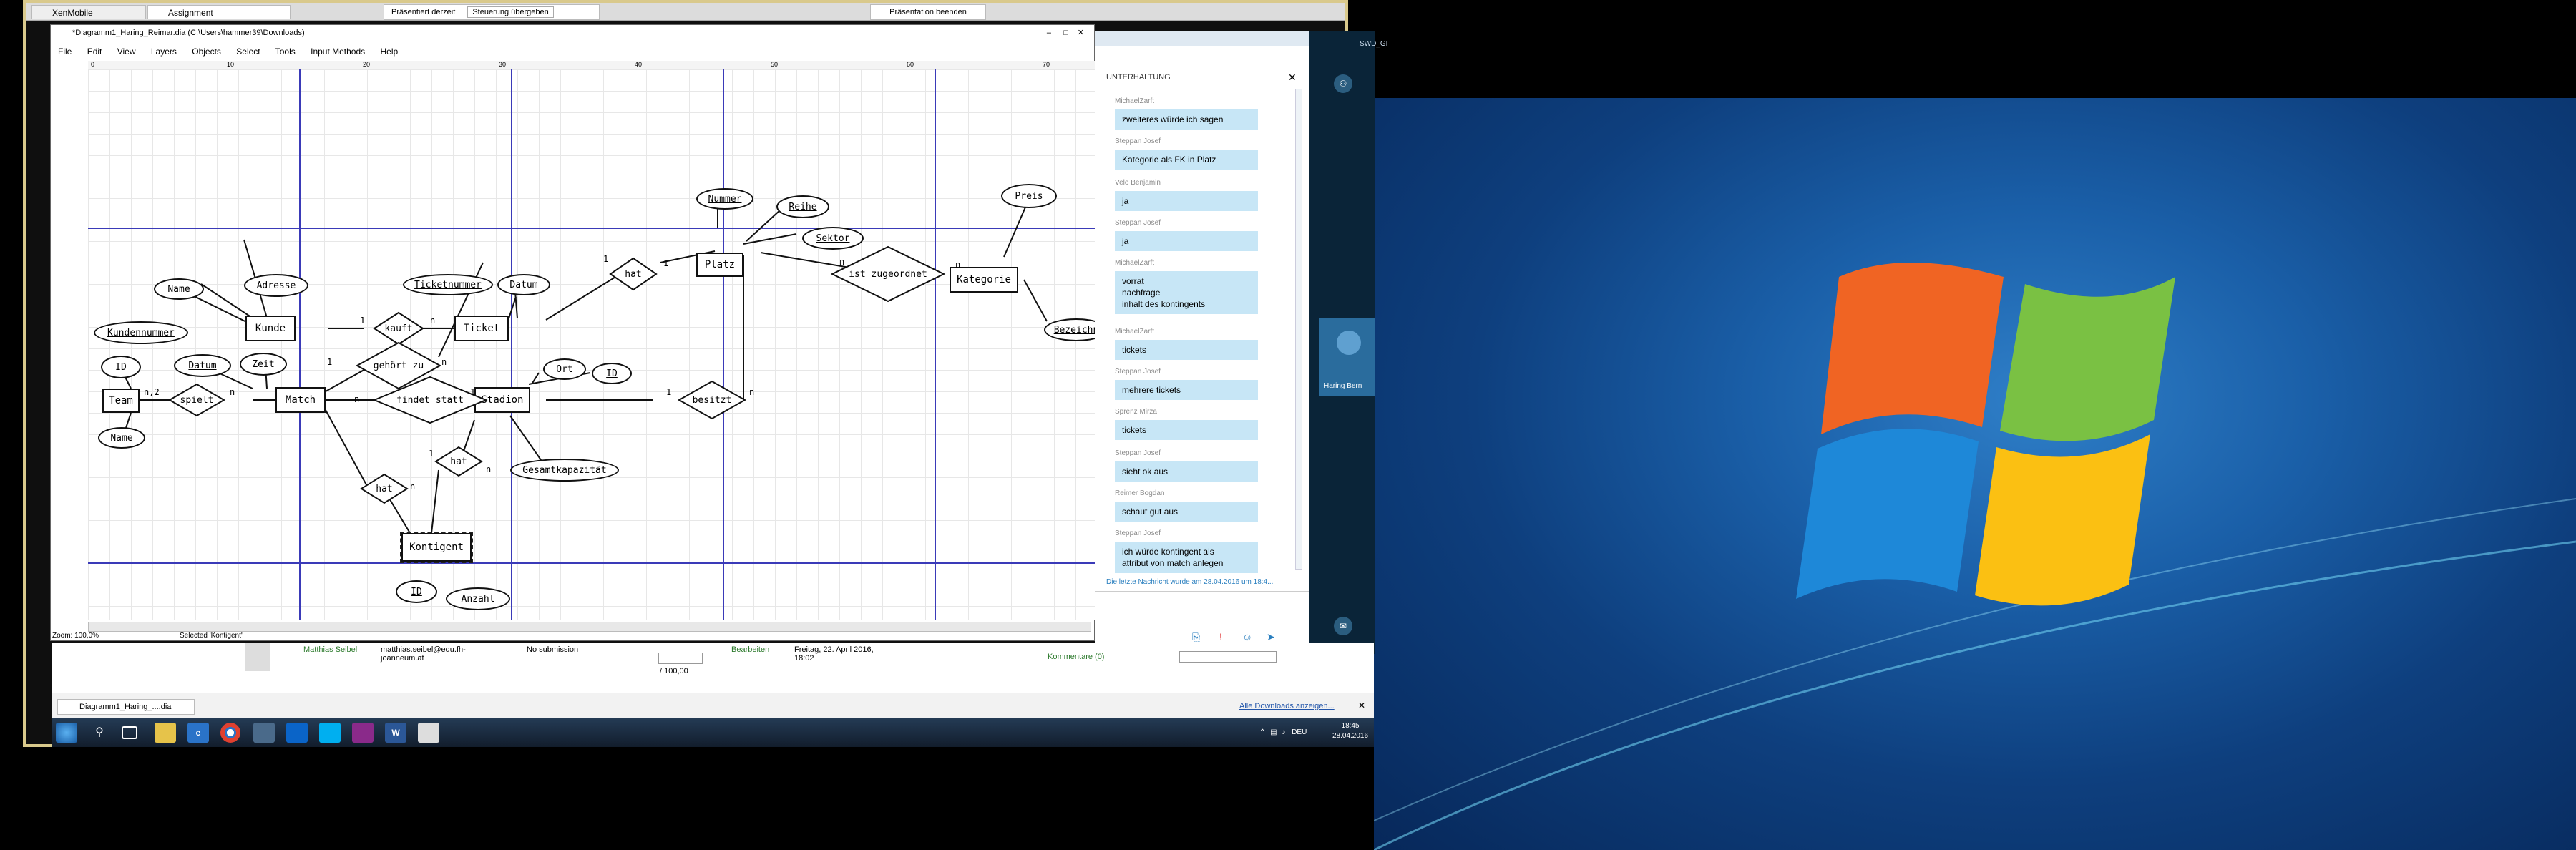  I want to click on end-presentation-button: Präsentation beenden, so click(928, 12).